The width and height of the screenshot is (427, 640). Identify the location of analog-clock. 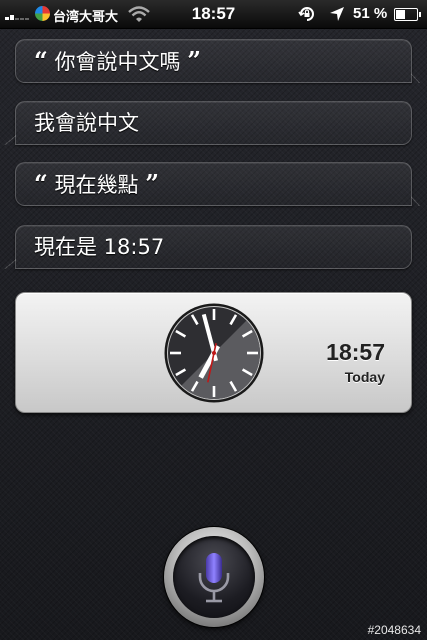
(214, 353).